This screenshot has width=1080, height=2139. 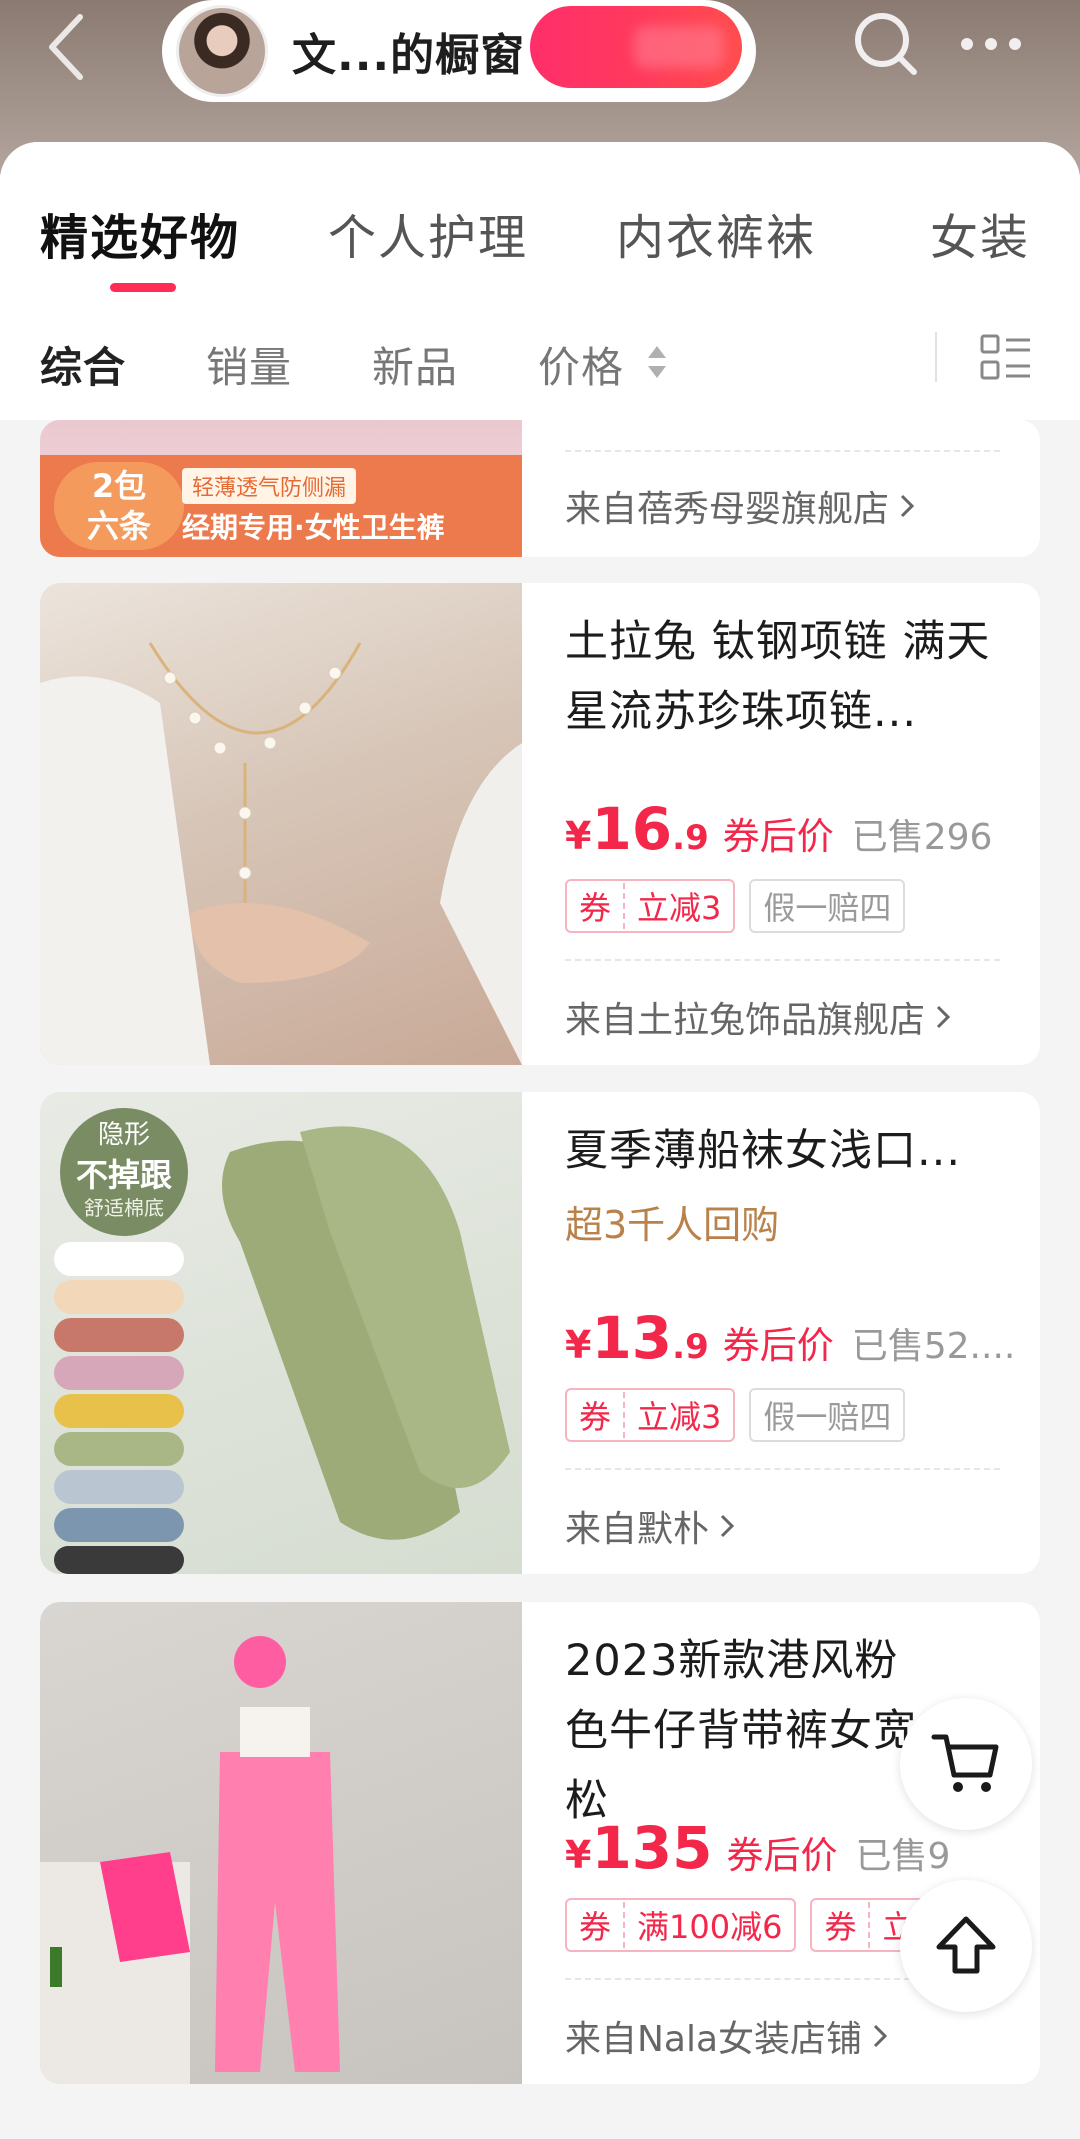 I want to click on search-icon, so click(x=886, y=44).